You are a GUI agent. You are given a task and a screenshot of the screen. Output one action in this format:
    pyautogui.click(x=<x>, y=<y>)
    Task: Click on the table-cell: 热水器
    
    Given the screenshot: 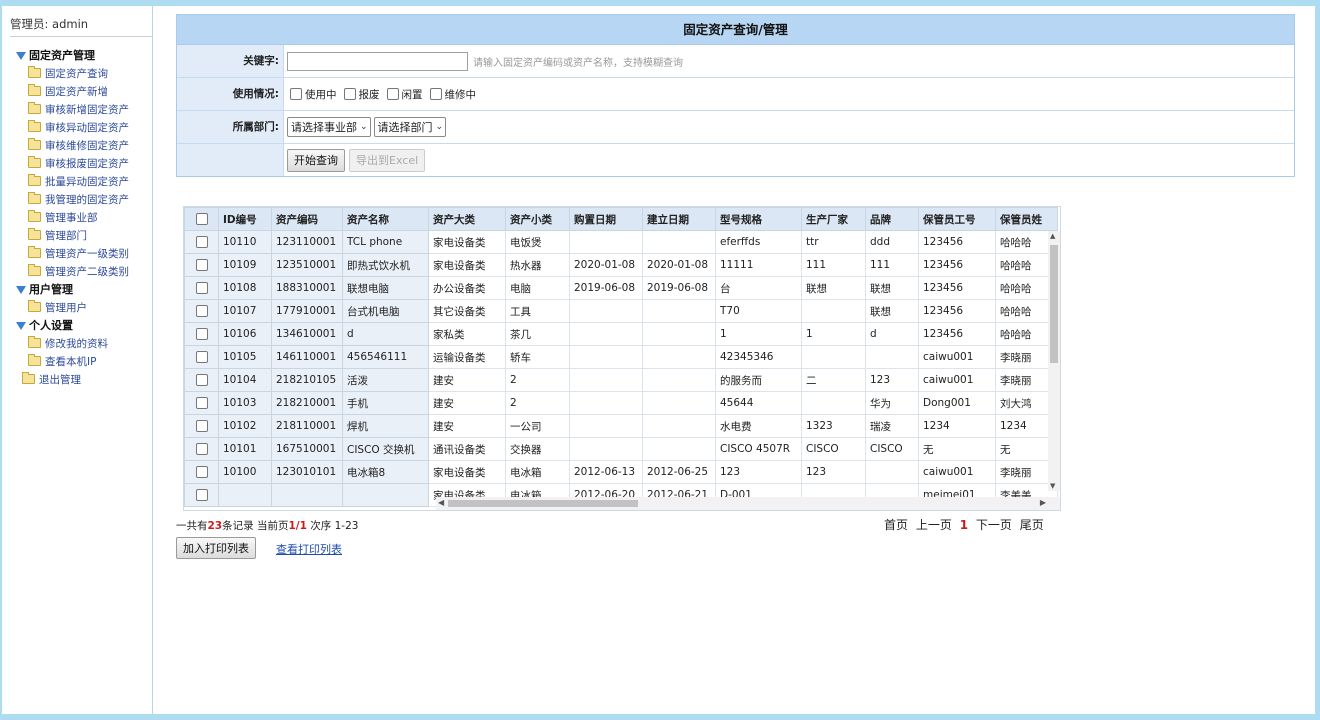 What is the action you would take?
    pyautogui.click(x=537, y=265)
    